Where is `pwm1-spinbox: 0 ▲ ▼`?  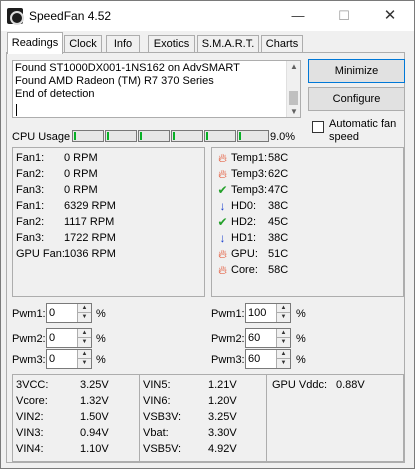 pwm1-spinbox: 0 ▲ ▼ is located at coordinates (69, 313).